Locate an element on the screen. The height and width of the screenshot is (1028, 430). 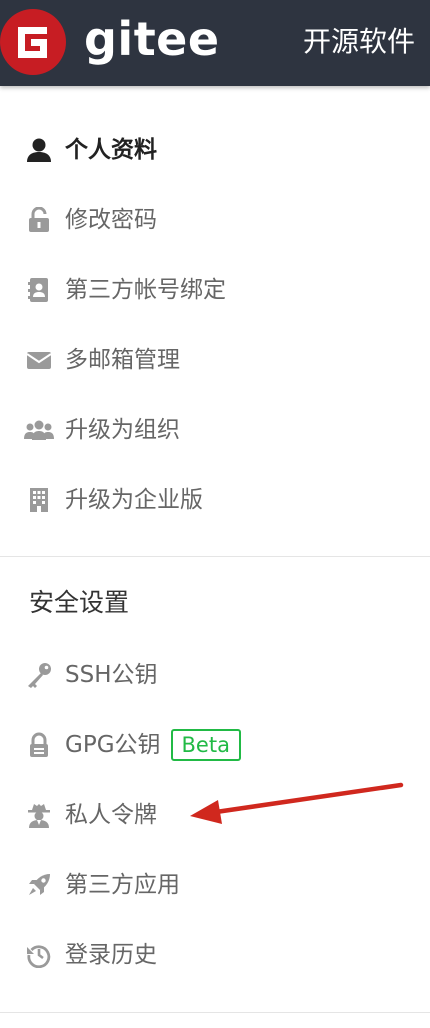
address-book-icon is located at coordinates (39, 290).